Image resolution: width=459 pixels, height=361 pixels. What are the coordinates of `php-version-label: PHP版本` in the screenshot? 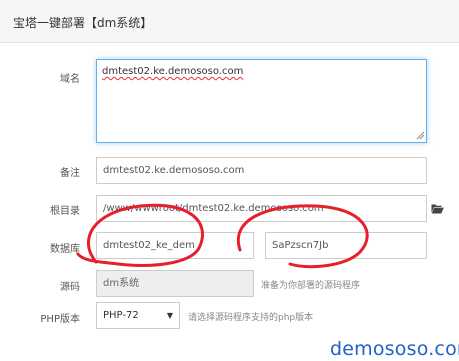 It's located at (60, 319).